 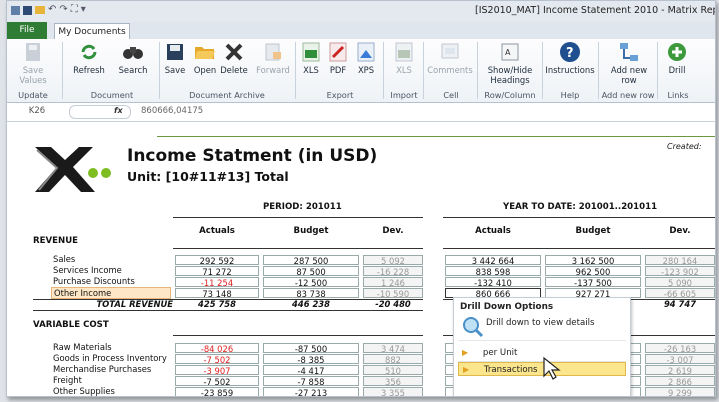 I want to click on cell-budget: -12 500, so click(x=311, y=282).